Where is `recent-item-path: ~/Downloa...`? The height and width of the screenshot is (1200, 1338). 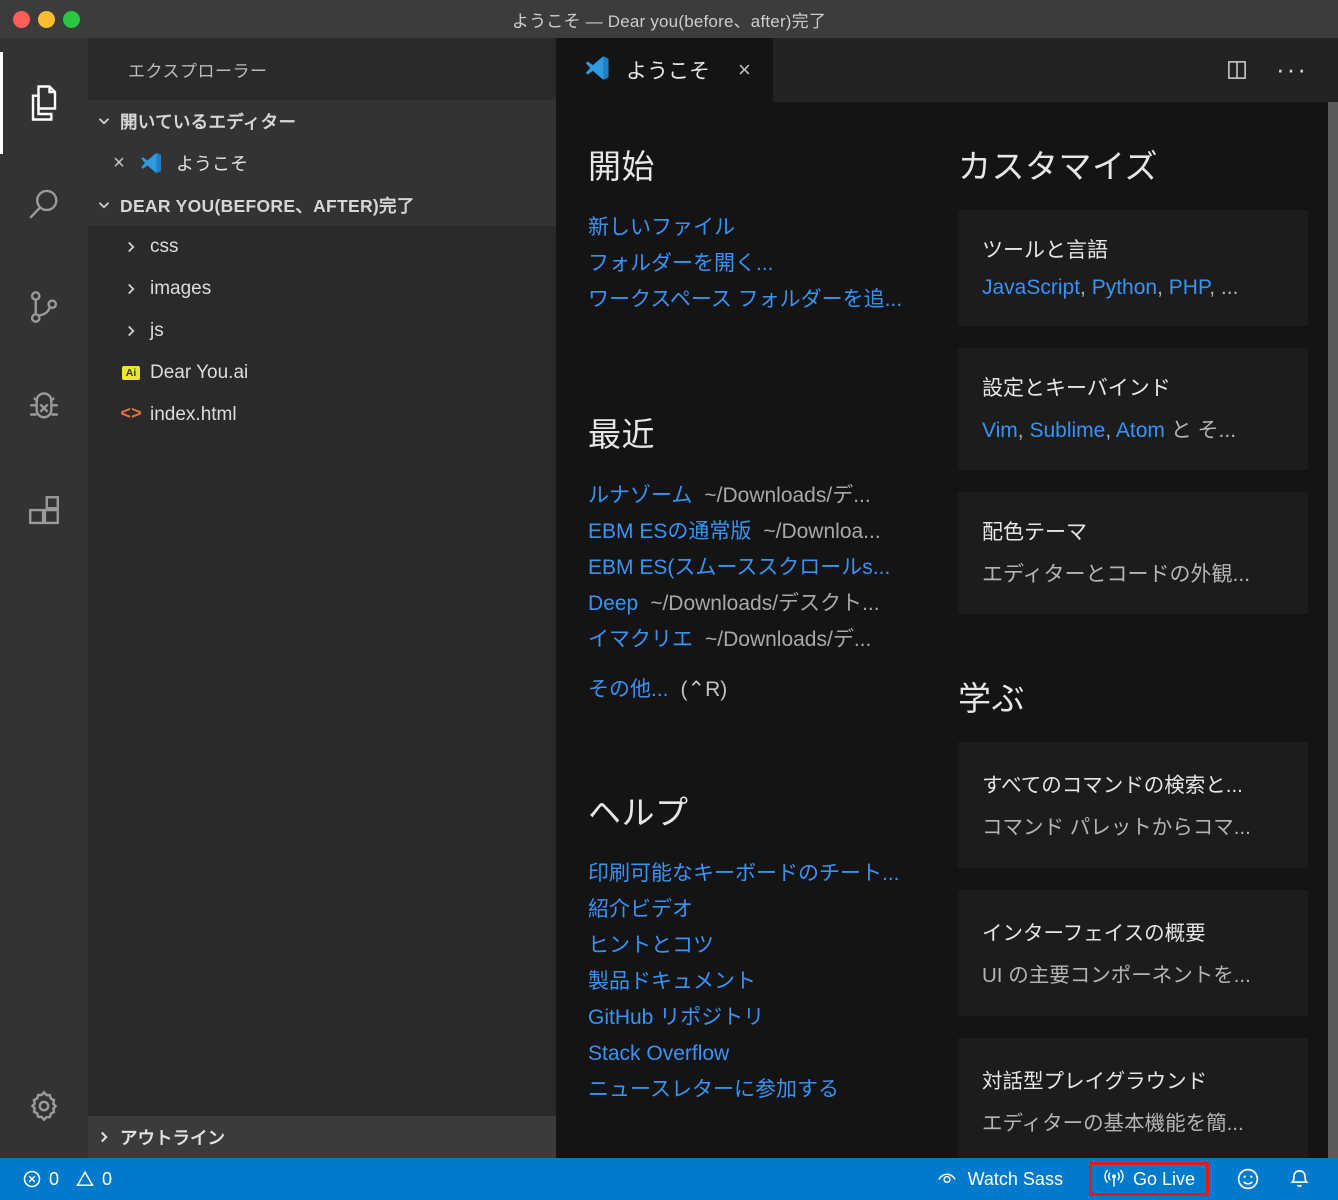
recent-item-path: ~/Downloa... is located at coordinates (822, 531).